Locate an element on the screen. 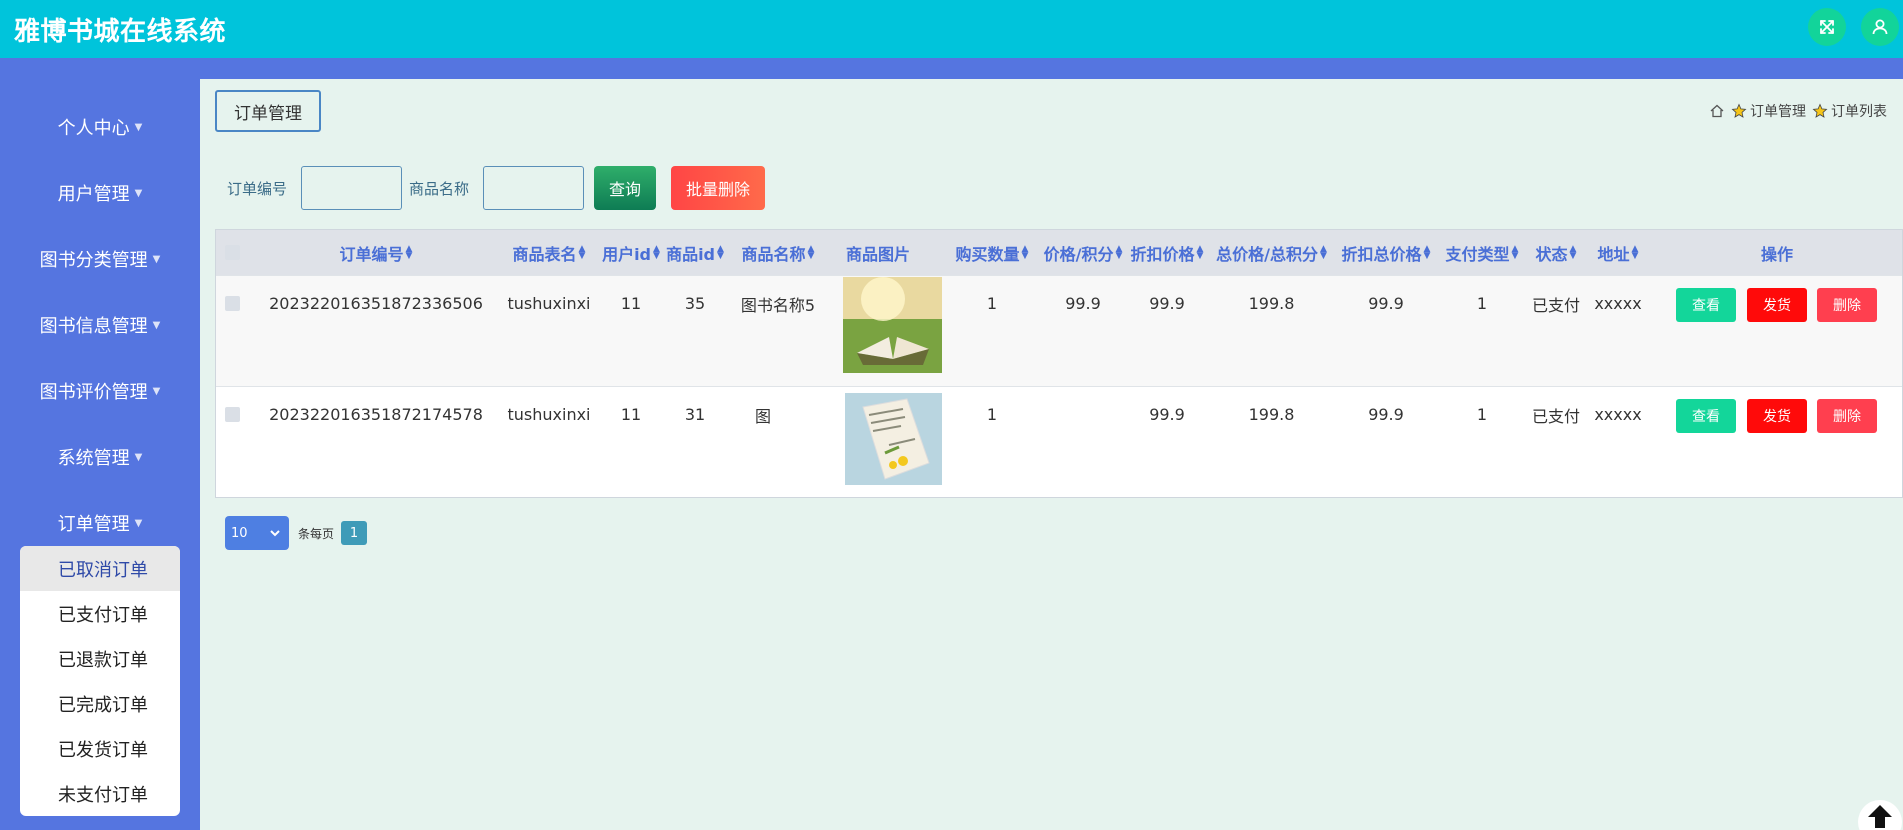  header-discount-total: 折扣总价格 ▲ ▼ is located at coordinates (1386, 252).